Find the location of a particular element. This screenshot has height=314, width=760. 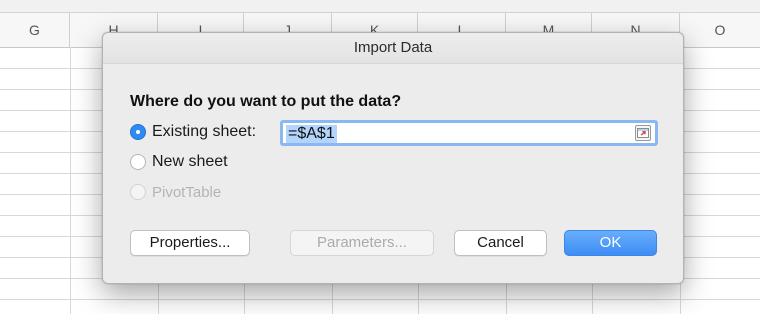

pivot-table-label: PivotTable is located at coordinates (187, 192).